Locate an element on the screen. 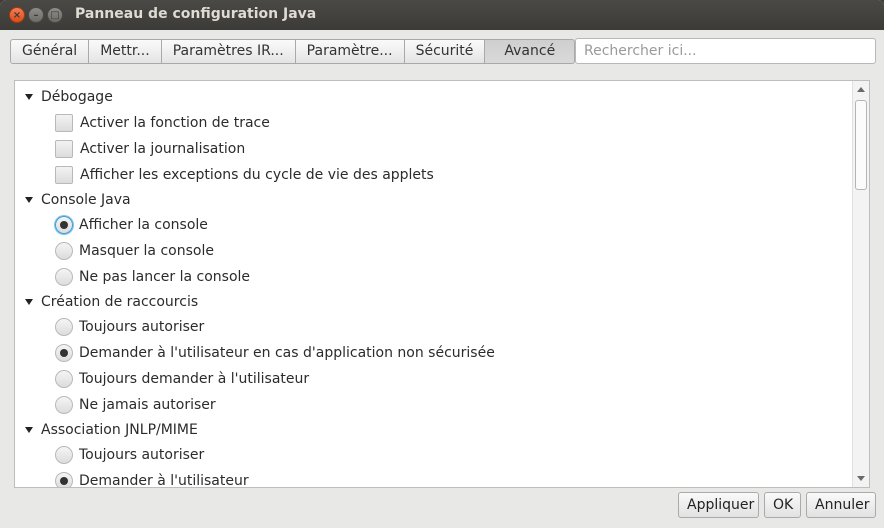 The width and height of the screenshot is (884, 528). tree-node-debug: Débogage is located at coordinates (69, 97).